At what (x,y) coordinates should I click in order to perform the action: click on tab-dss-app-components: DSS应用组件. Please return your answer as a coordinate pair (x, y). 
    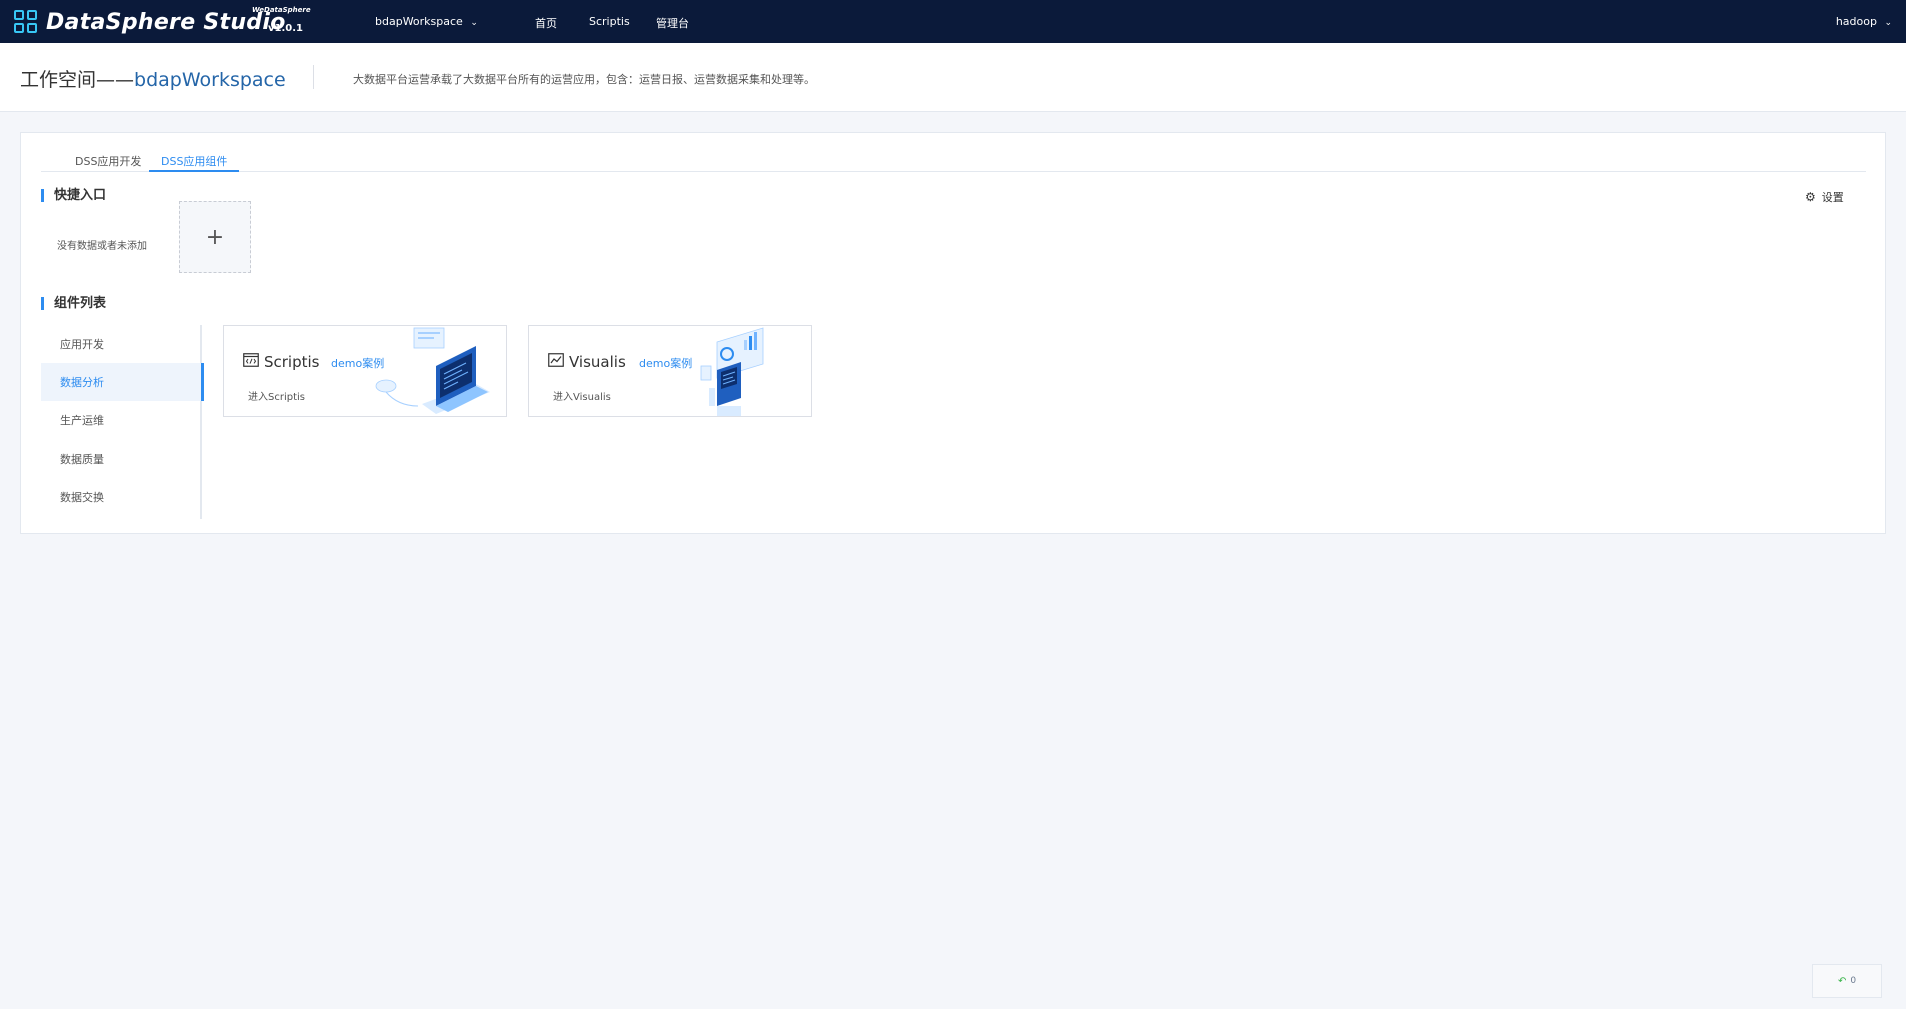
    Looking at the image, I should click on (194, 160).